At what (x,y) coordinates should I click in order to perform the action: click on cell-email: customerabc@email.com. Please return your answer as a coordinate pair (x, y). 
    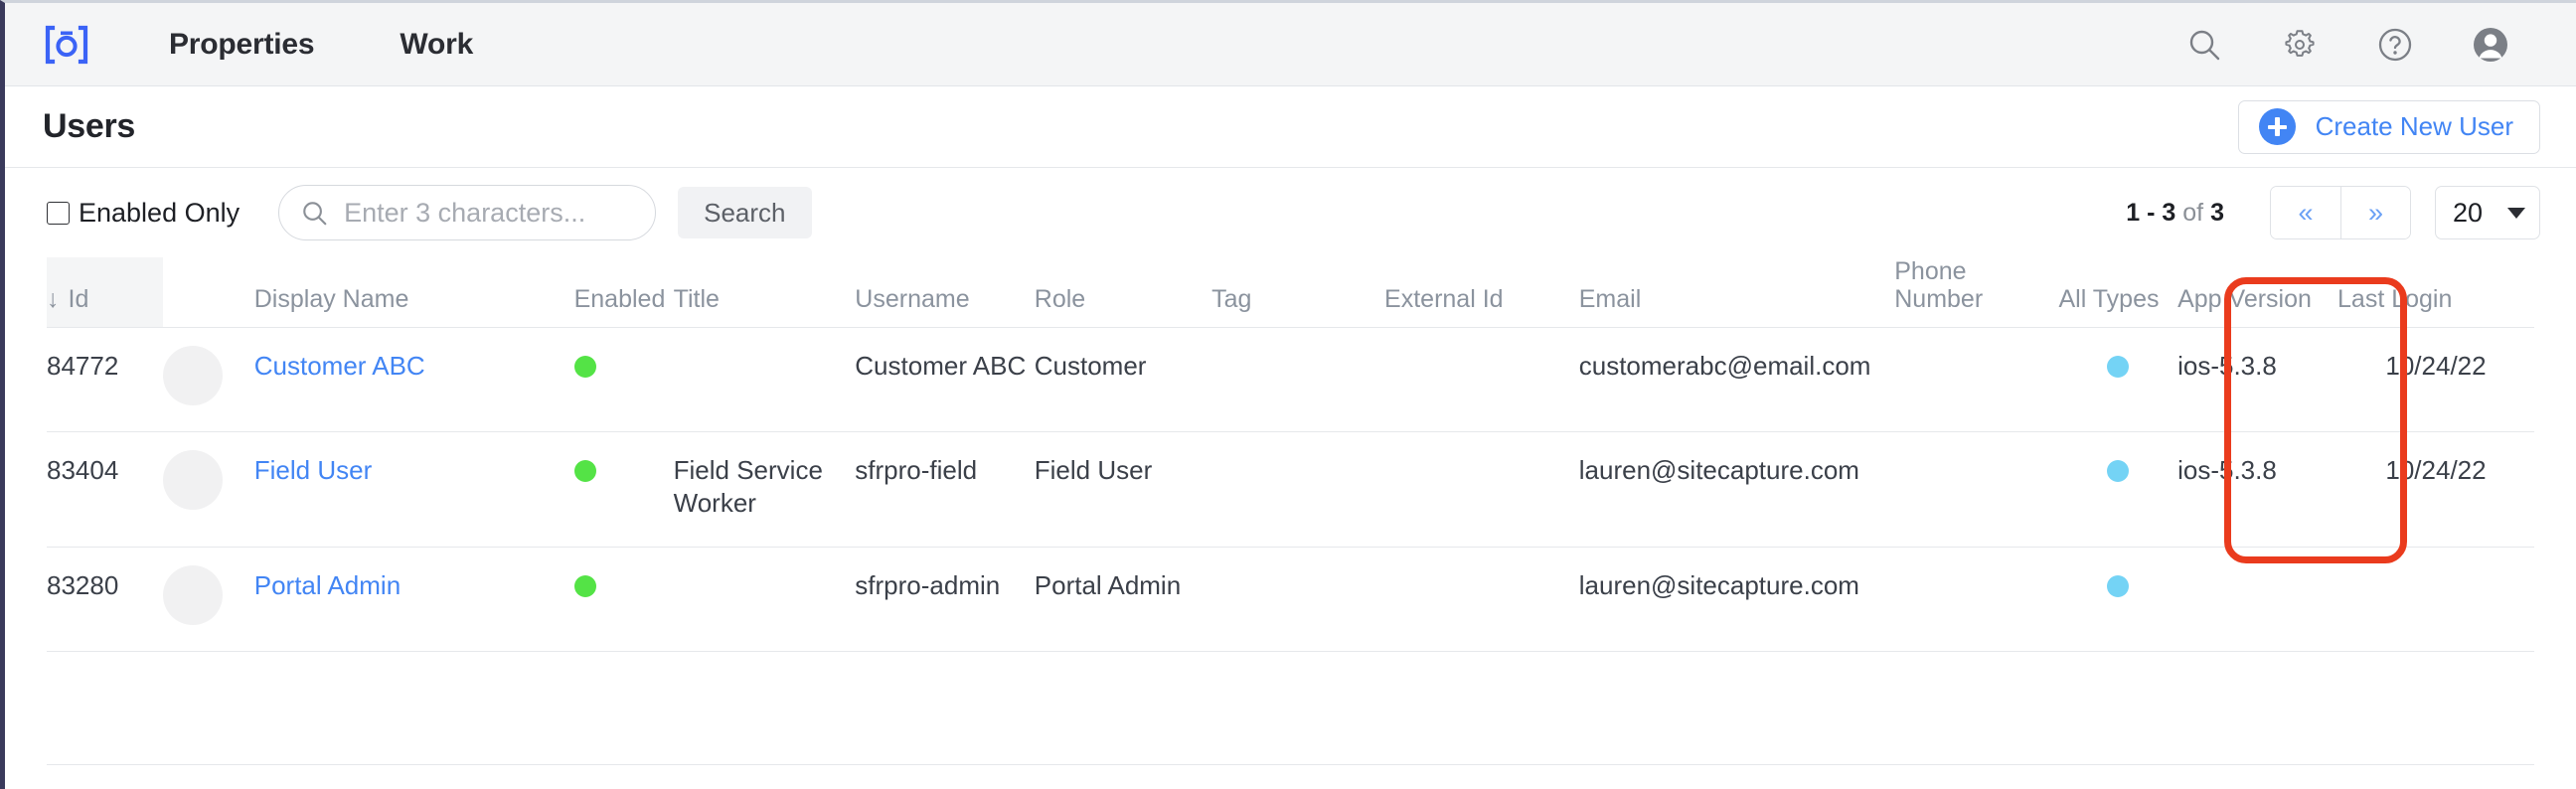
    Looking at the image, I should click on (1736, 379).